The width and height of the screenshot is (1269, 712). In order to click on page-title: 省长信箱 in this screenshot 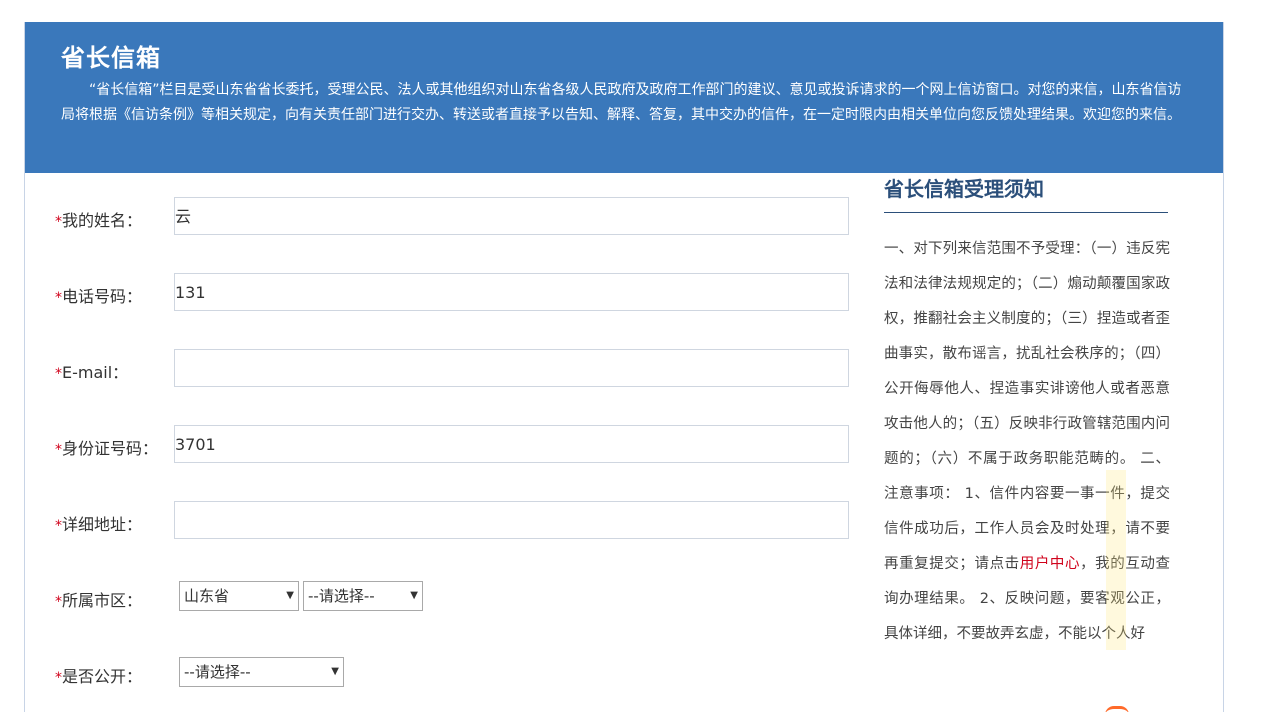, I will do `click(111, 58)`.